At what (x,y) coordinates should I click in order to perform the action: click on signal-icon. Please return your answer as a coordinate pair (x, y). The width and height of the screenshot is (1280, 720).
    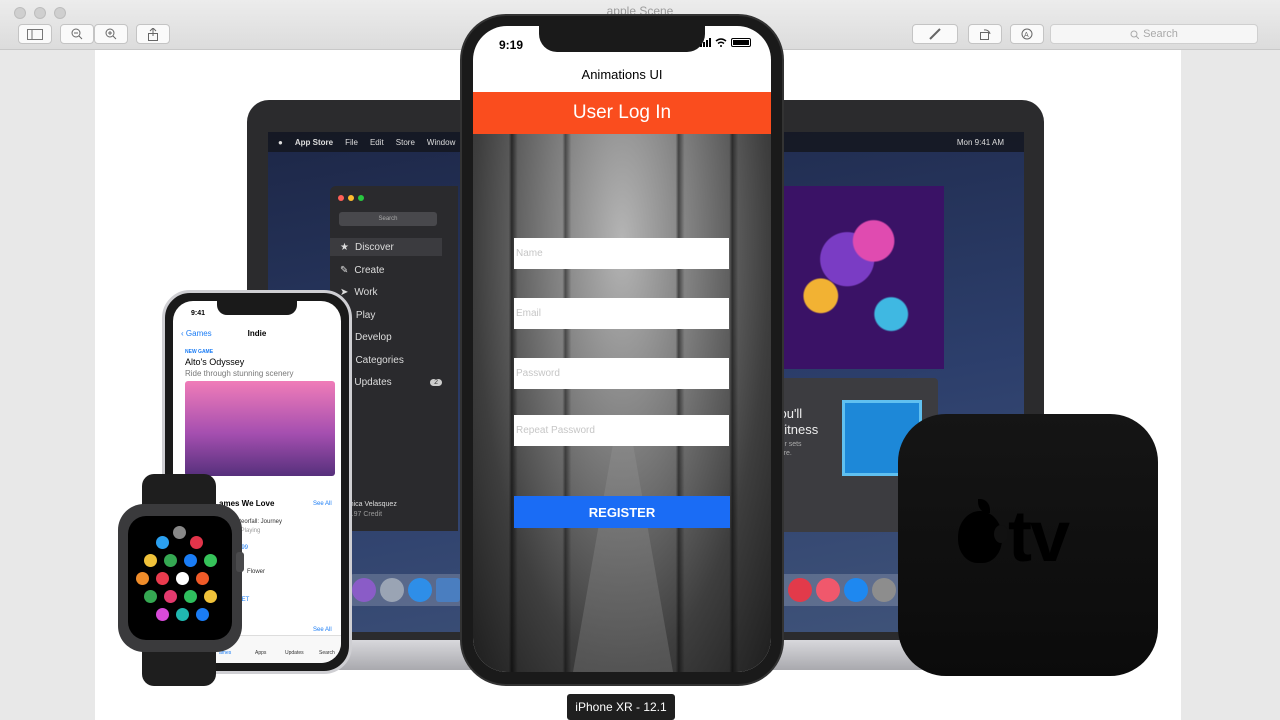
    Looking at the image, I should click on (705, 42).